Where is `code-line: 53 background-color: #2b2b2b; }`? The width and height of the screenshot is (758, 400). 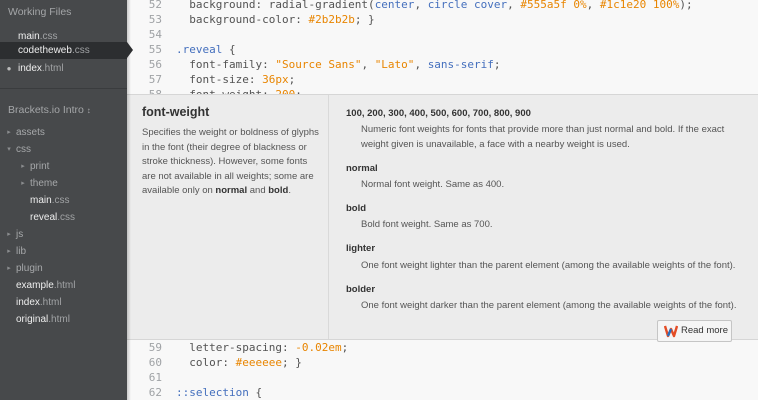 code-line: 53 background-color: #2b2b2b; } is located at coordinates (442, 19).